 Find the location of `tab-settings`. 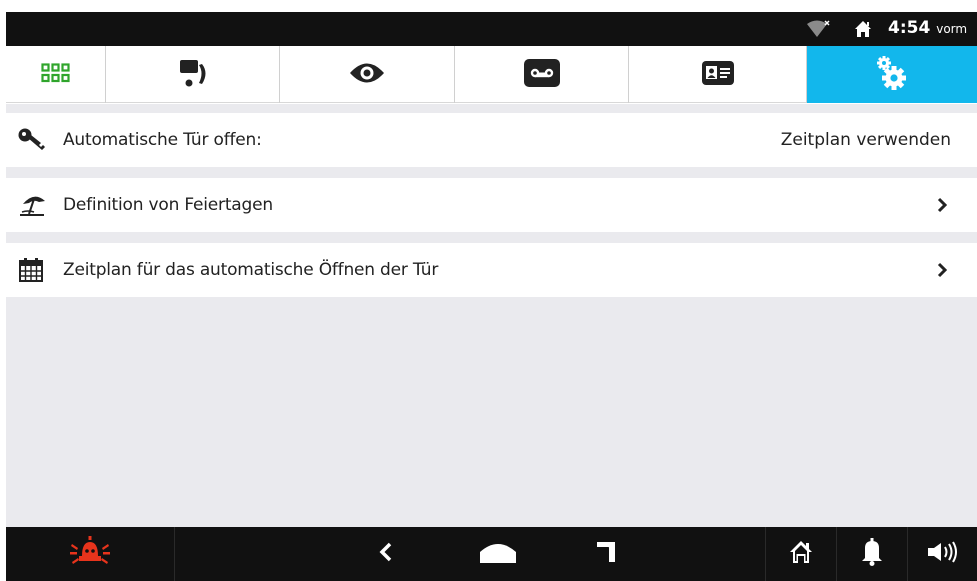

tab-settings is located at coordinates (892, 74).